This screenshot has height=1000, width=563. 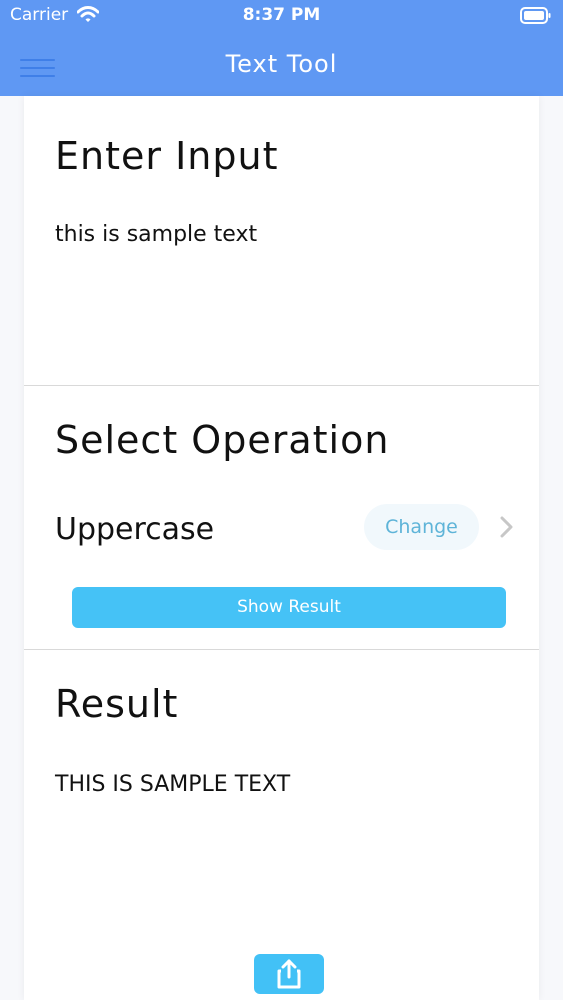 I want to click on page-title: Text Tool, so click(x=281, y=64).